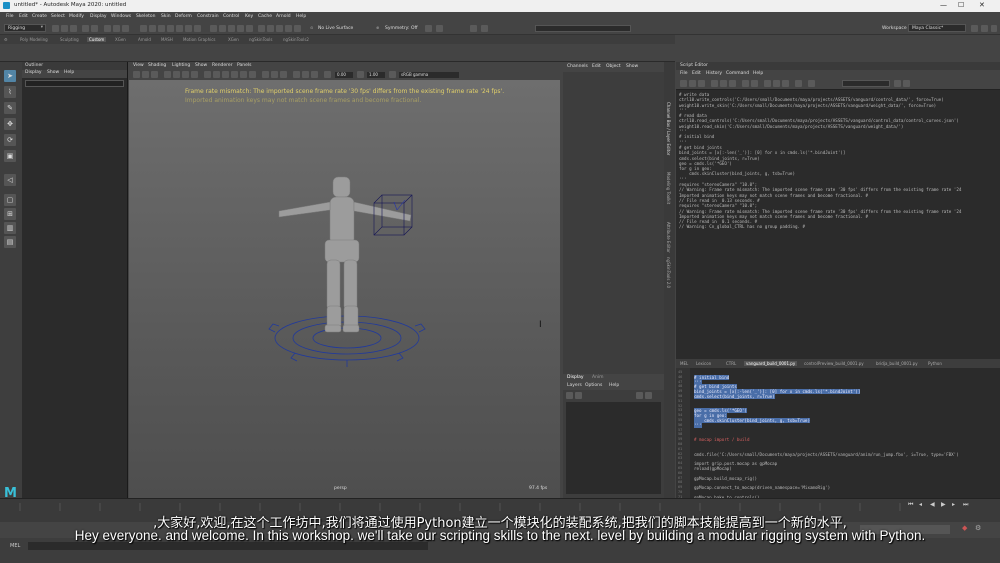 The image size is (1000, 563). What do you see at coordinates (222, 28) in the screenshot?
I see `snap-curve-icon` at bounding box center [222, 28].